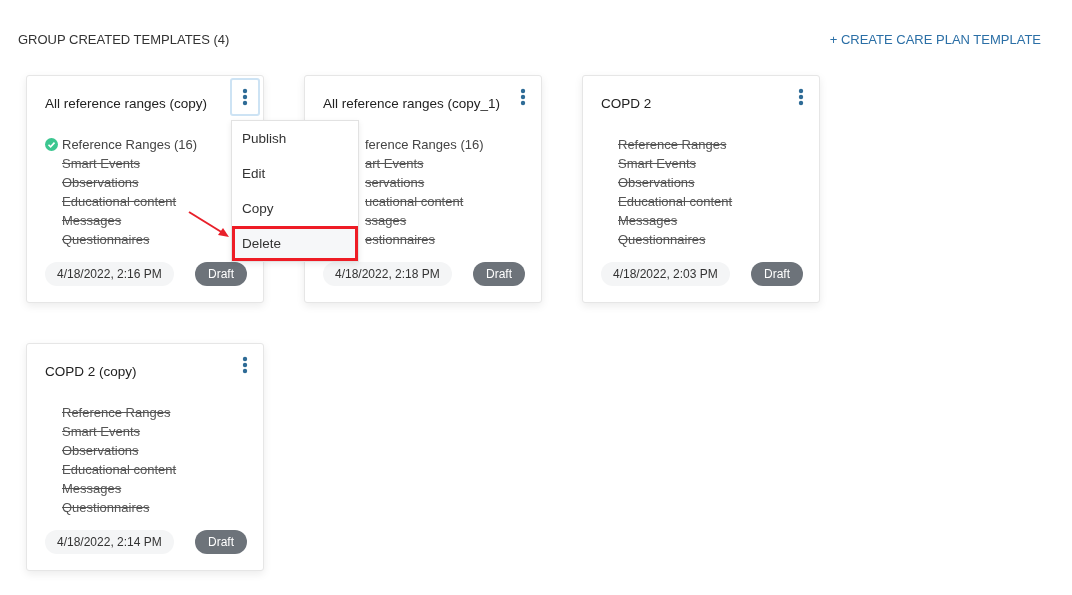 This screenshot has width=1072, height=595. What do you see at coordinates (109, 542) in the screenshot?
I see `date-chip: 4/18/2022, 2:14 PM` at bounding box center [109, 542].